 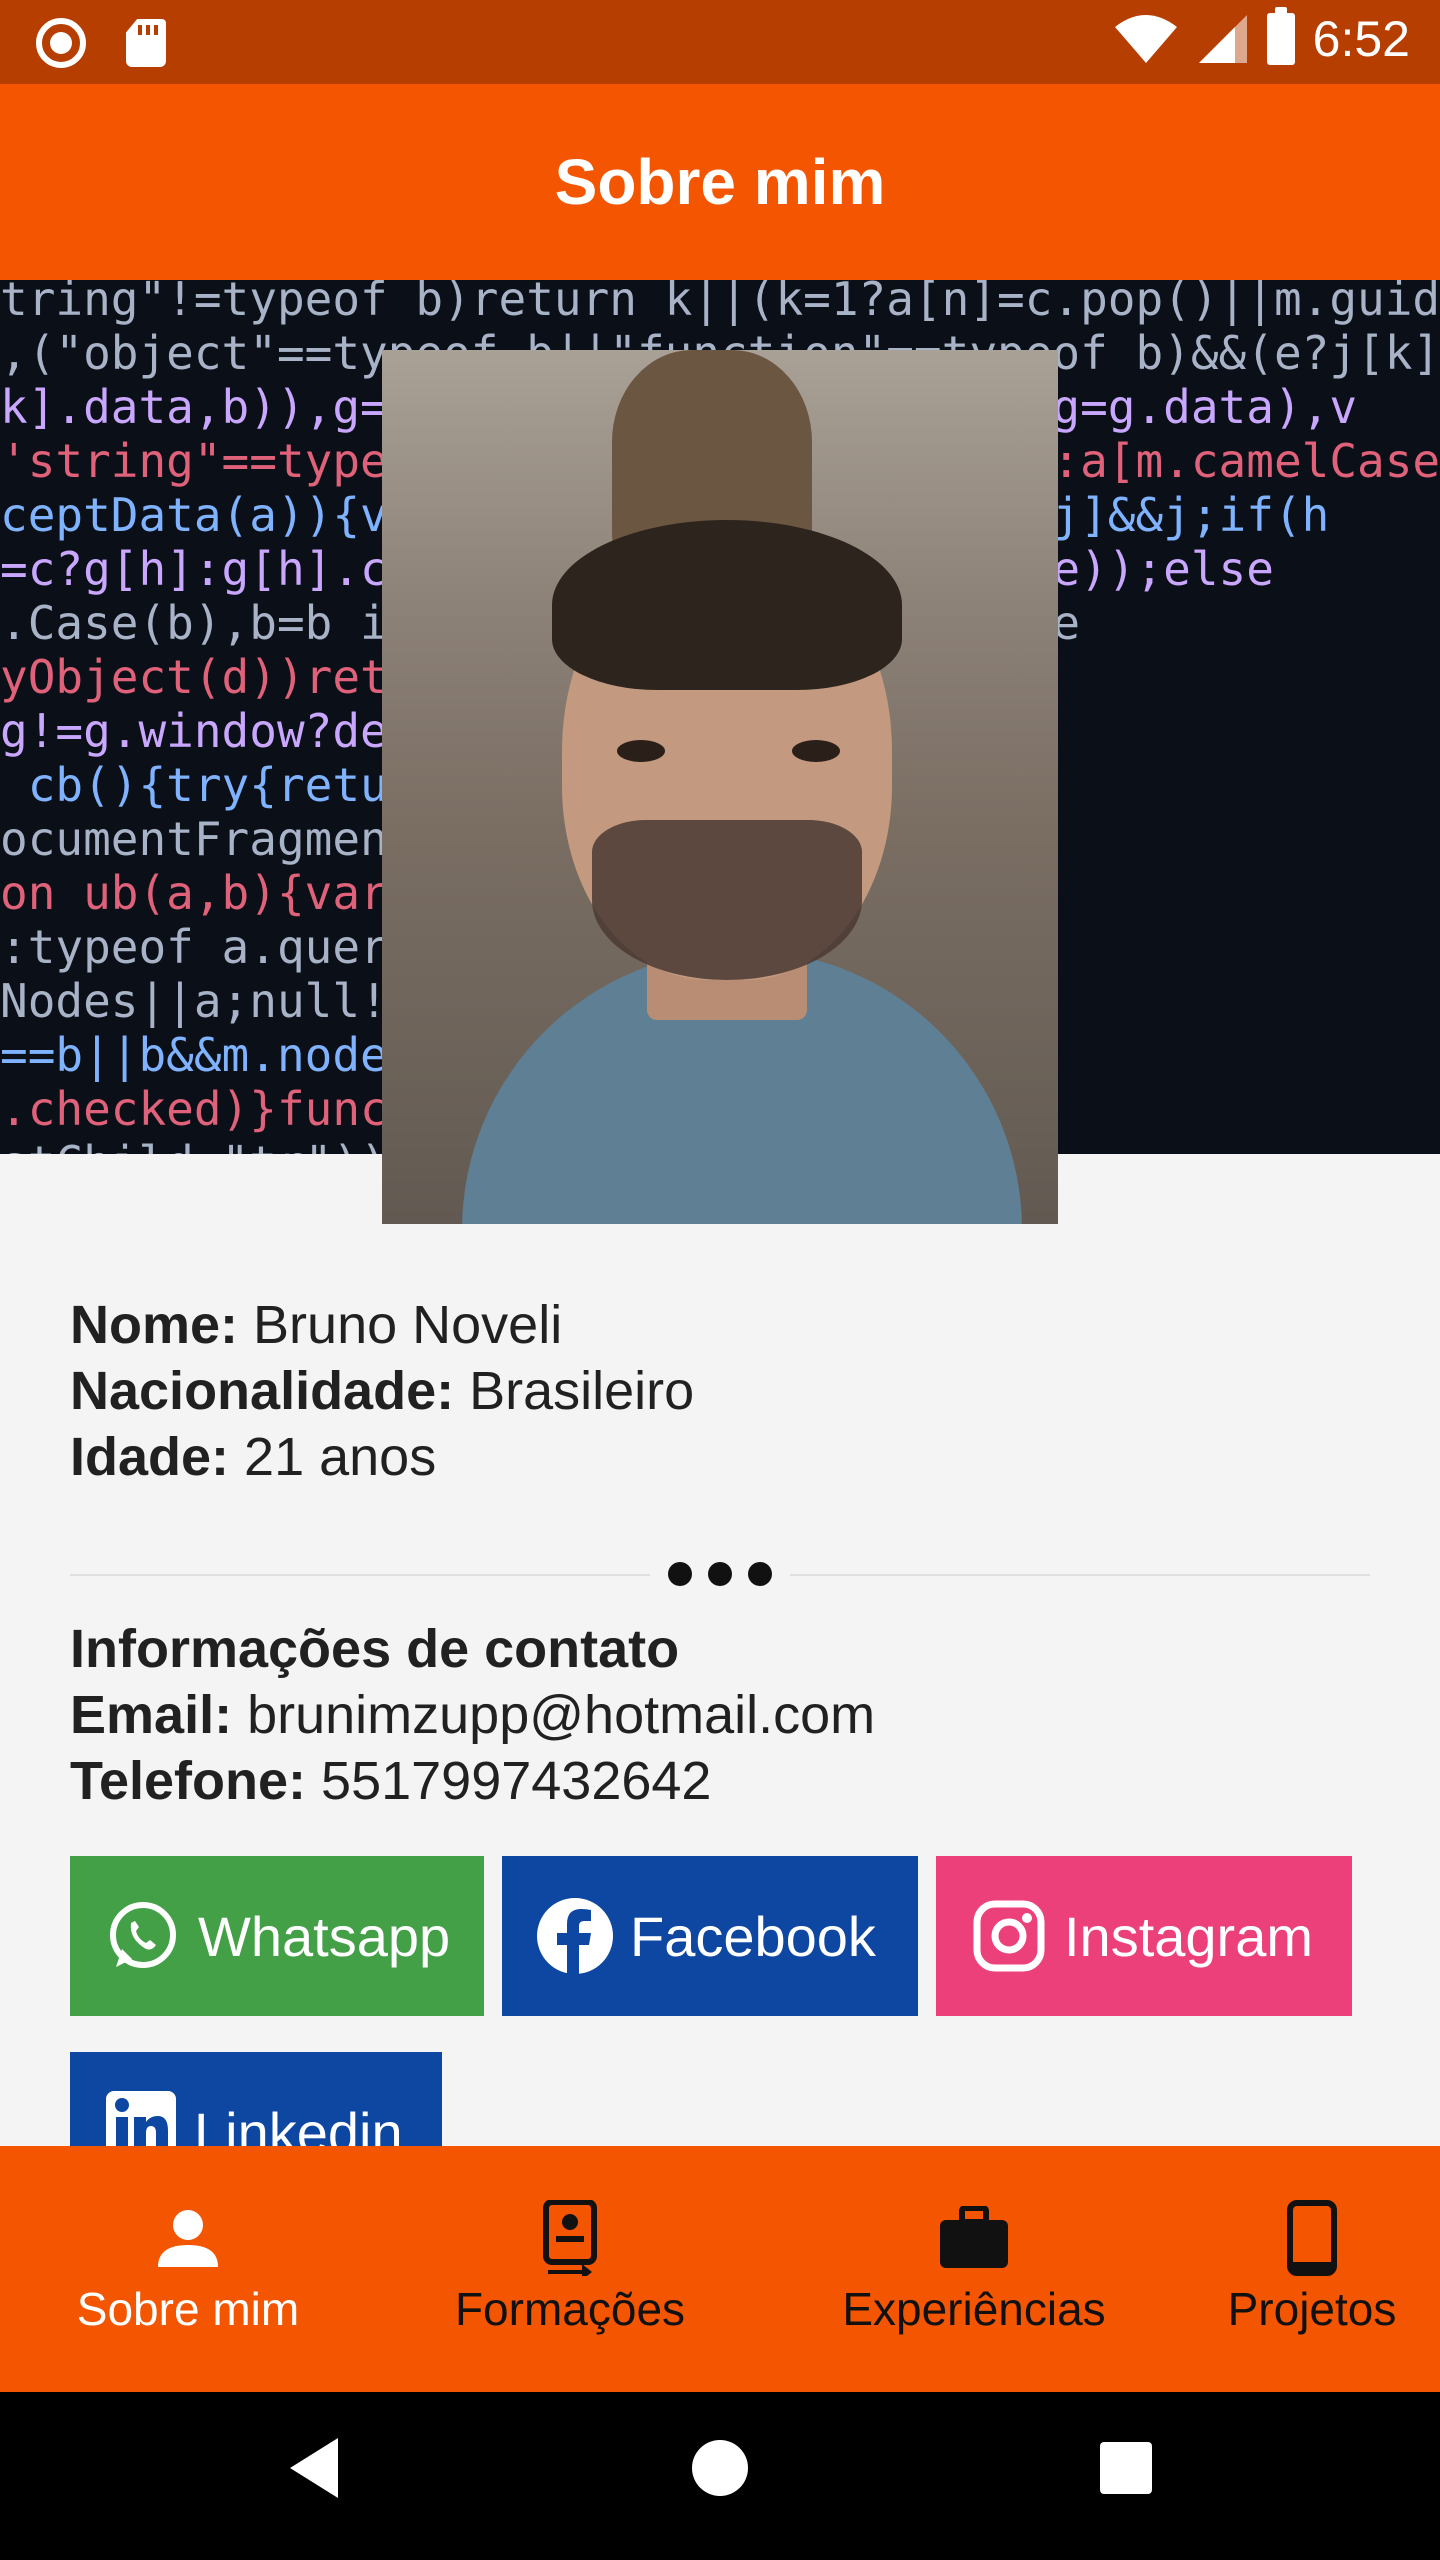 I want to click on age-row: Idade: 21 anos, so click(x=720, y=1457).